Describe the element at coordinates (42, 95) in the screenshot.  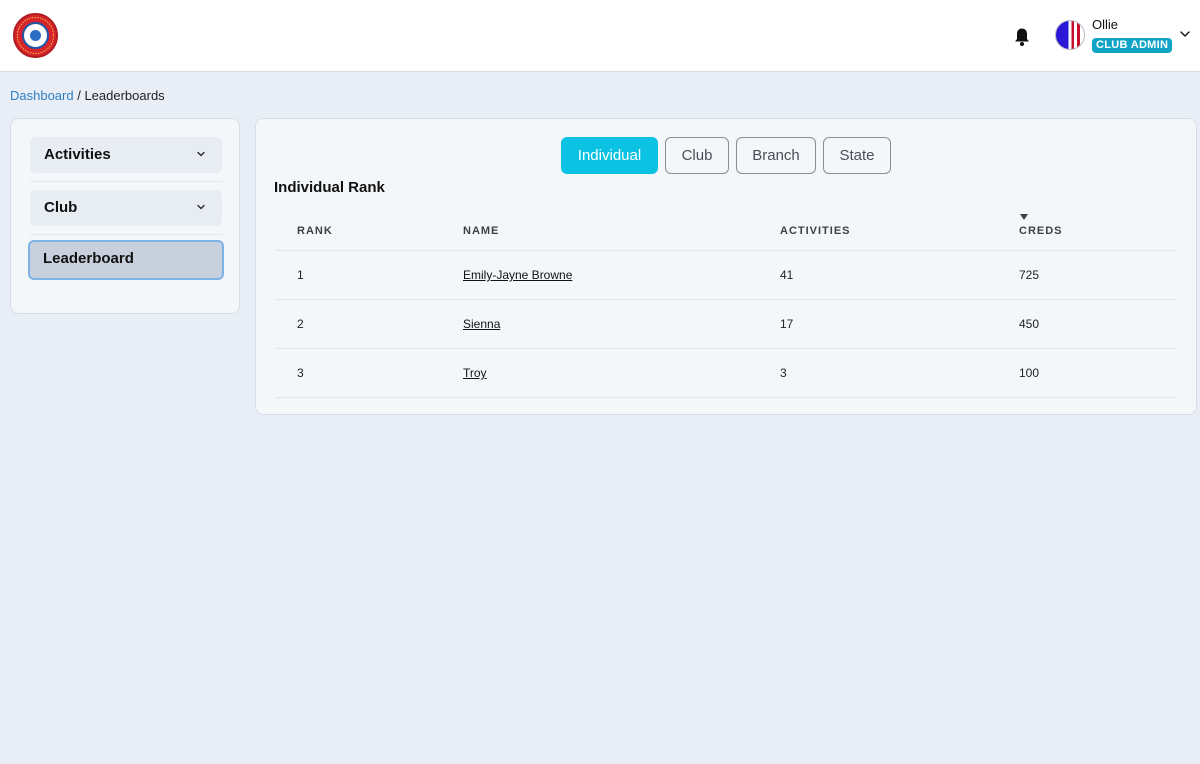
I see `breadcrumb-dashboard-link: Dashboard` at that location.